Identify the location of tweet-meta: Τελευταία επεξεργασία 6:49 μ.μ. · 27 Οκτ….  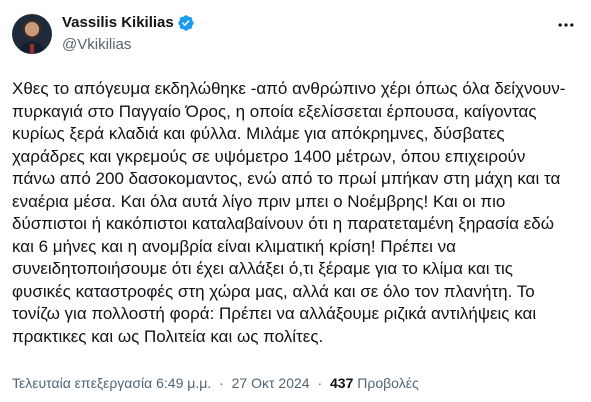
(215, 383).